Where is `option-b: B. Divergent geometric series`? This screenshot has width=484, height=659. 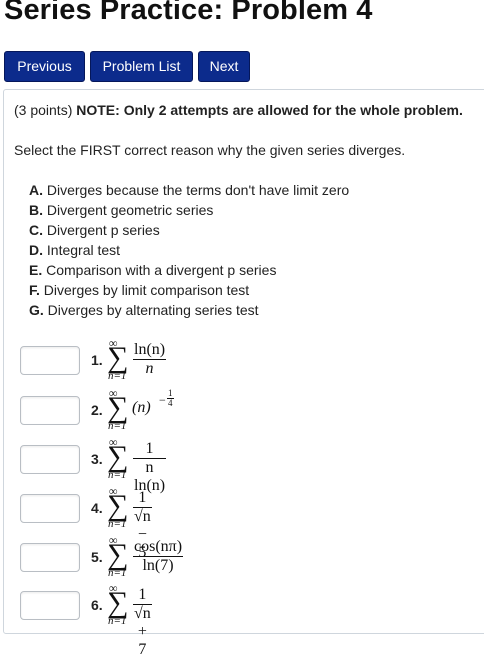
option-b: B. Divergent geometric series is located at coordinates (121, 210).